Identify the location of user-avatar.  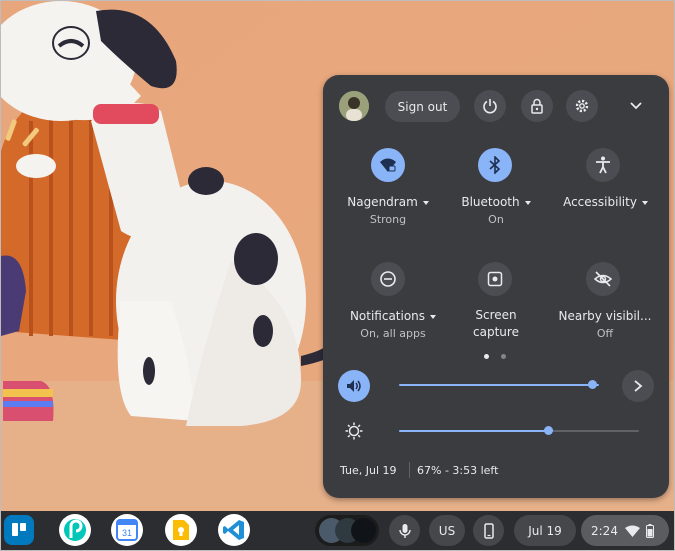
(354, 106).